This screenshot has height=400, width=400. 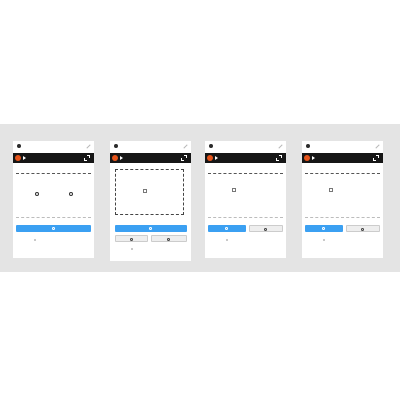 I want to click on secondary-button-a, so click(x=131, y=238).